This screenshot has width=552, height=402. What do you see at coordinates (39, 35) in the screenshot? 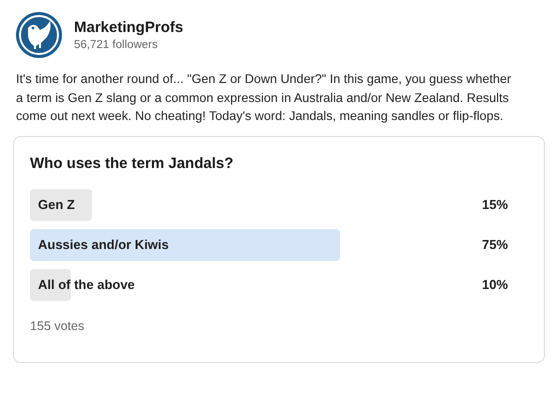
I see `brand-logo-icon` at bounding box center [39, 35].